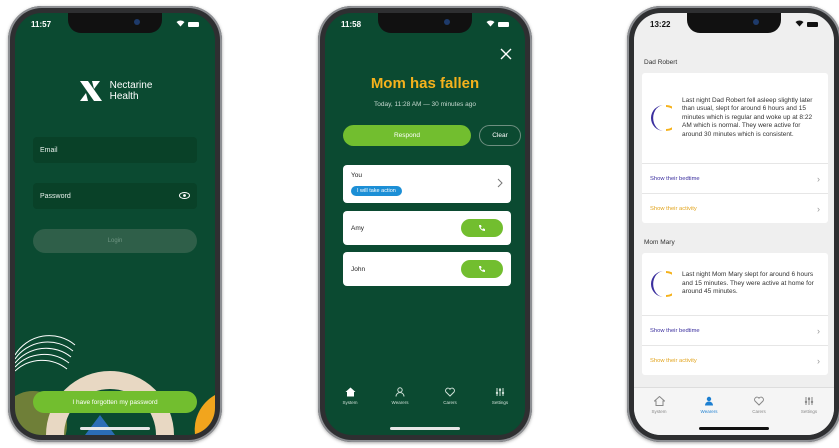 The width and height of the screenshot is (839, 448). I want to click on section-header: Dad Robert, so click(661, 62).